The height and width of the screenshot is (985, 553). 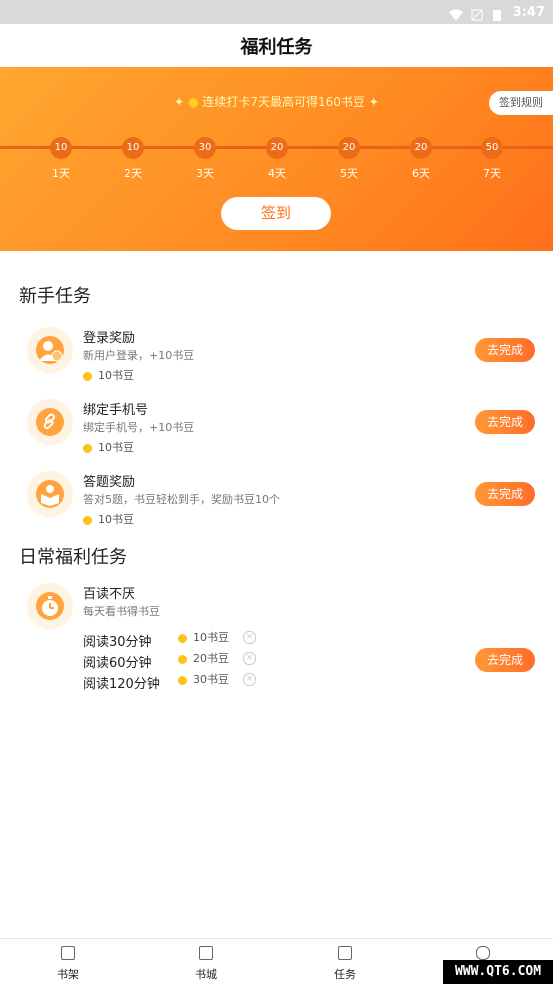 What do you see at coordinates (492, 173) in the screenshot?
I see `day-label: 7天` at bounding box center [492, 173].